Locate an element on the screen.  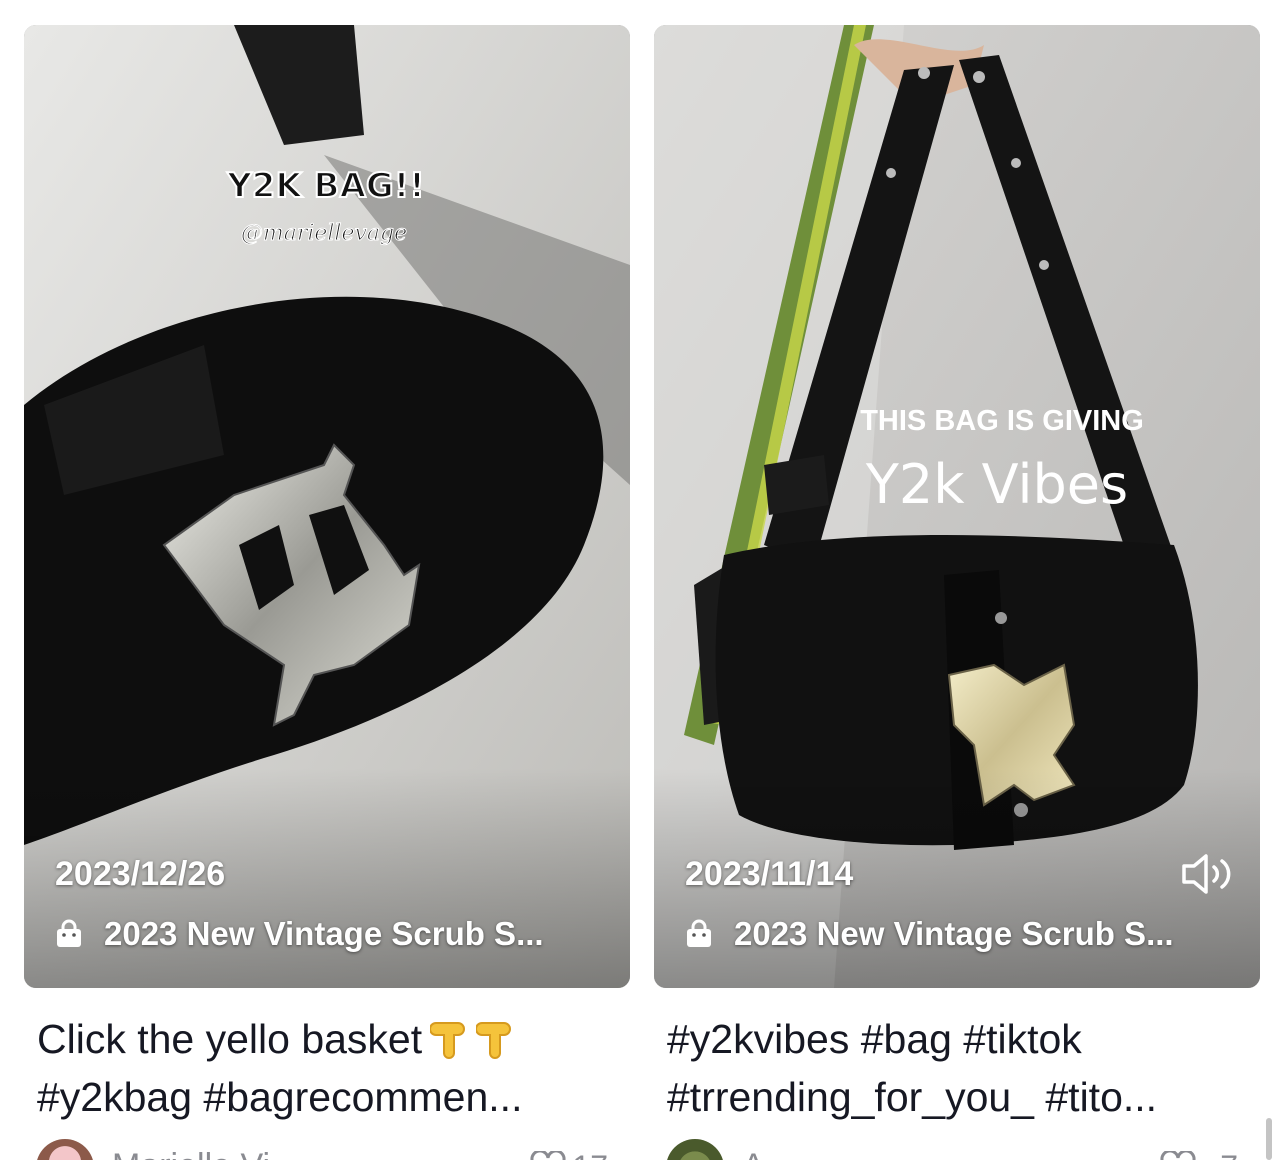
video-date: 2023/11/14 is located at coordinates (769, 874).